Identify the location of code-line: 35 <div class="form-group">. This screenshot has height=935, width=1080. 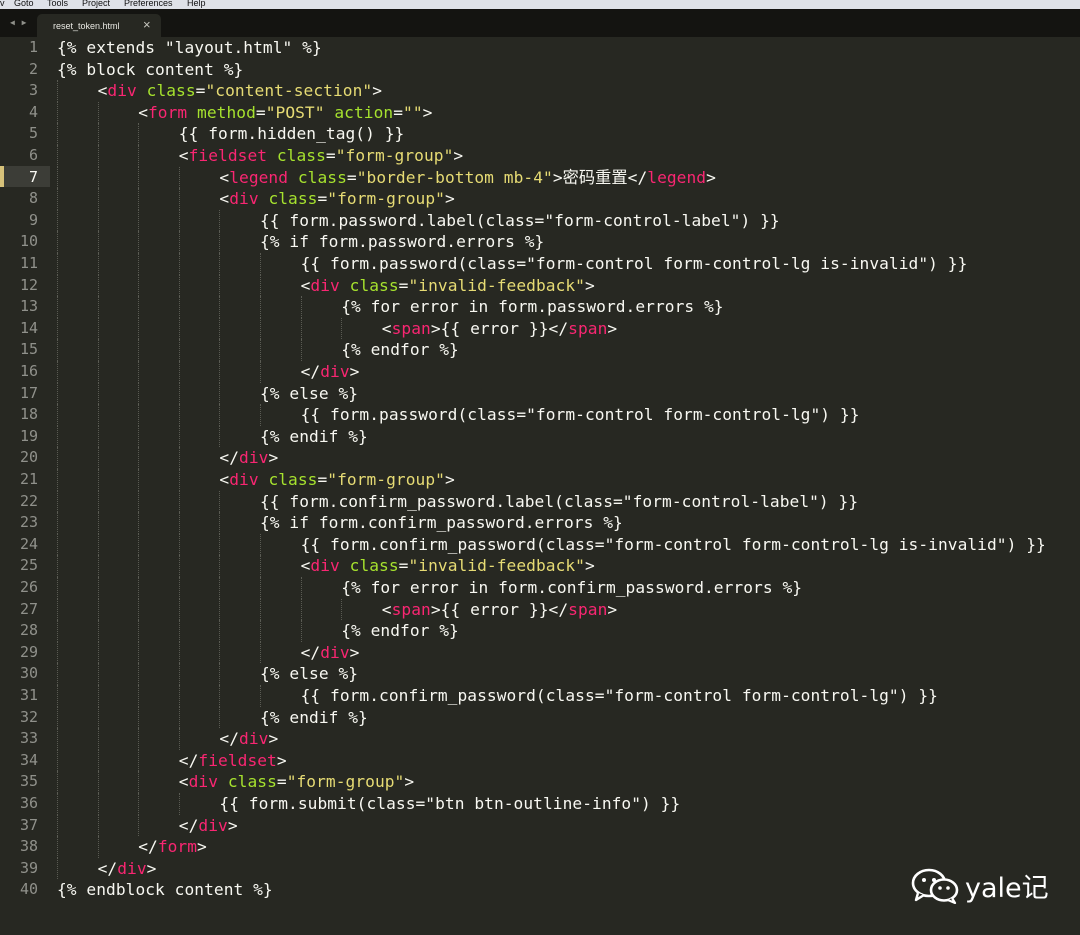
(540, 782).